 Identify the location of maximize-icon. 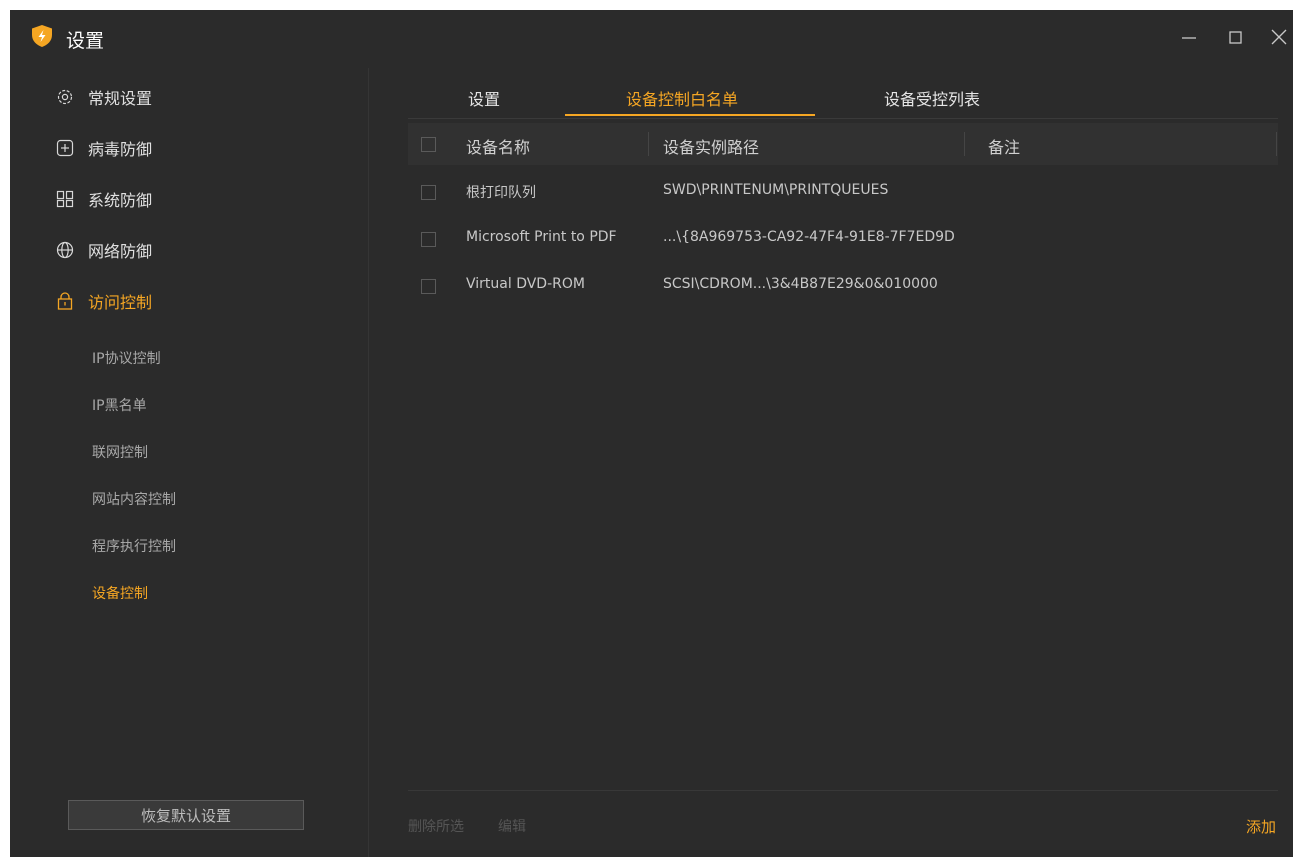
(1235, 37).